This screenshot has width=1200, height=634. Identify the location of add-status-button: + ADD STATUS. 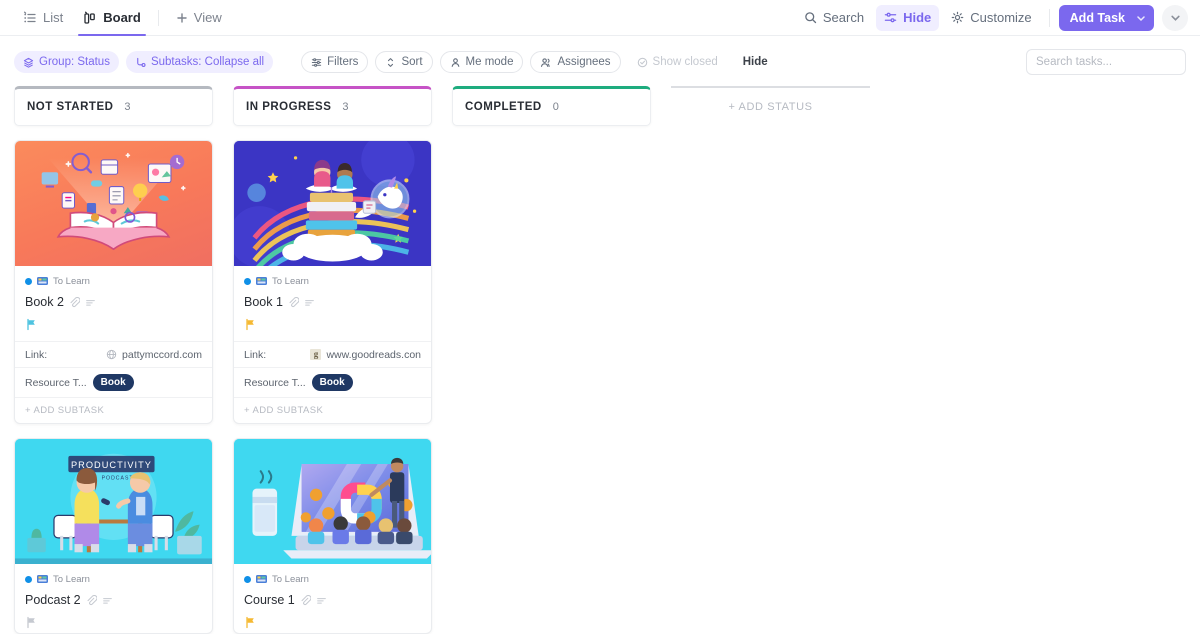
(770, 106).